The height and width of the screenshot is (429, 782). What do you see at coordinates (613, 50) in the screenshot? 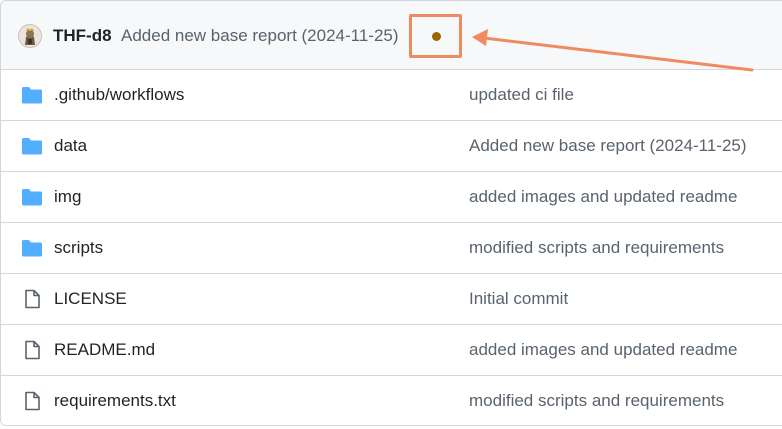
I see `annotation-arrow` at bounding box center [613, 50].